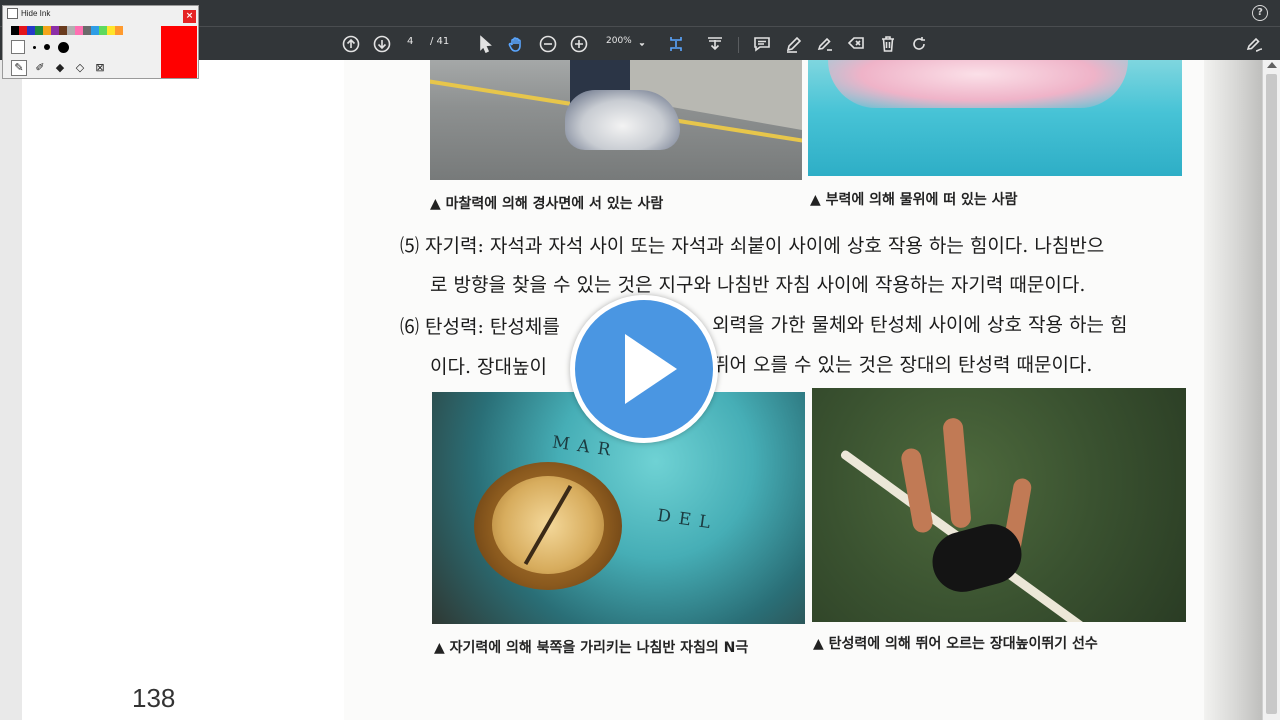 This screenshot has height=720, width=1280. What do you see at coordinates (642, 44) in the screenshot?
I see `zoom-dropdown-chevron-icon` at bounding box center [642, 44].